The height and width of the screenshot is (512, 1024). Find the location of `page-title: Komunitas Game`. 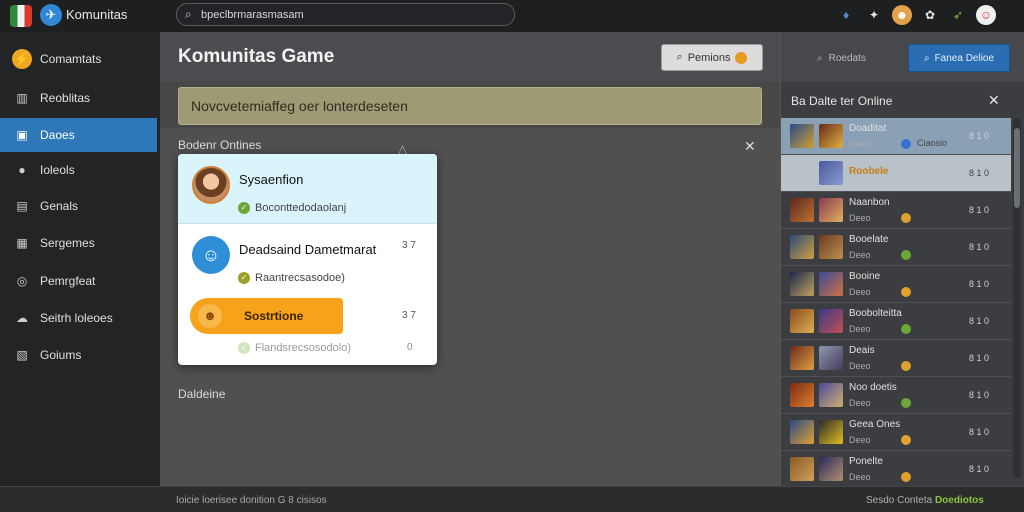

page-title: Komunitas Game is located at coordinates (256, 56).